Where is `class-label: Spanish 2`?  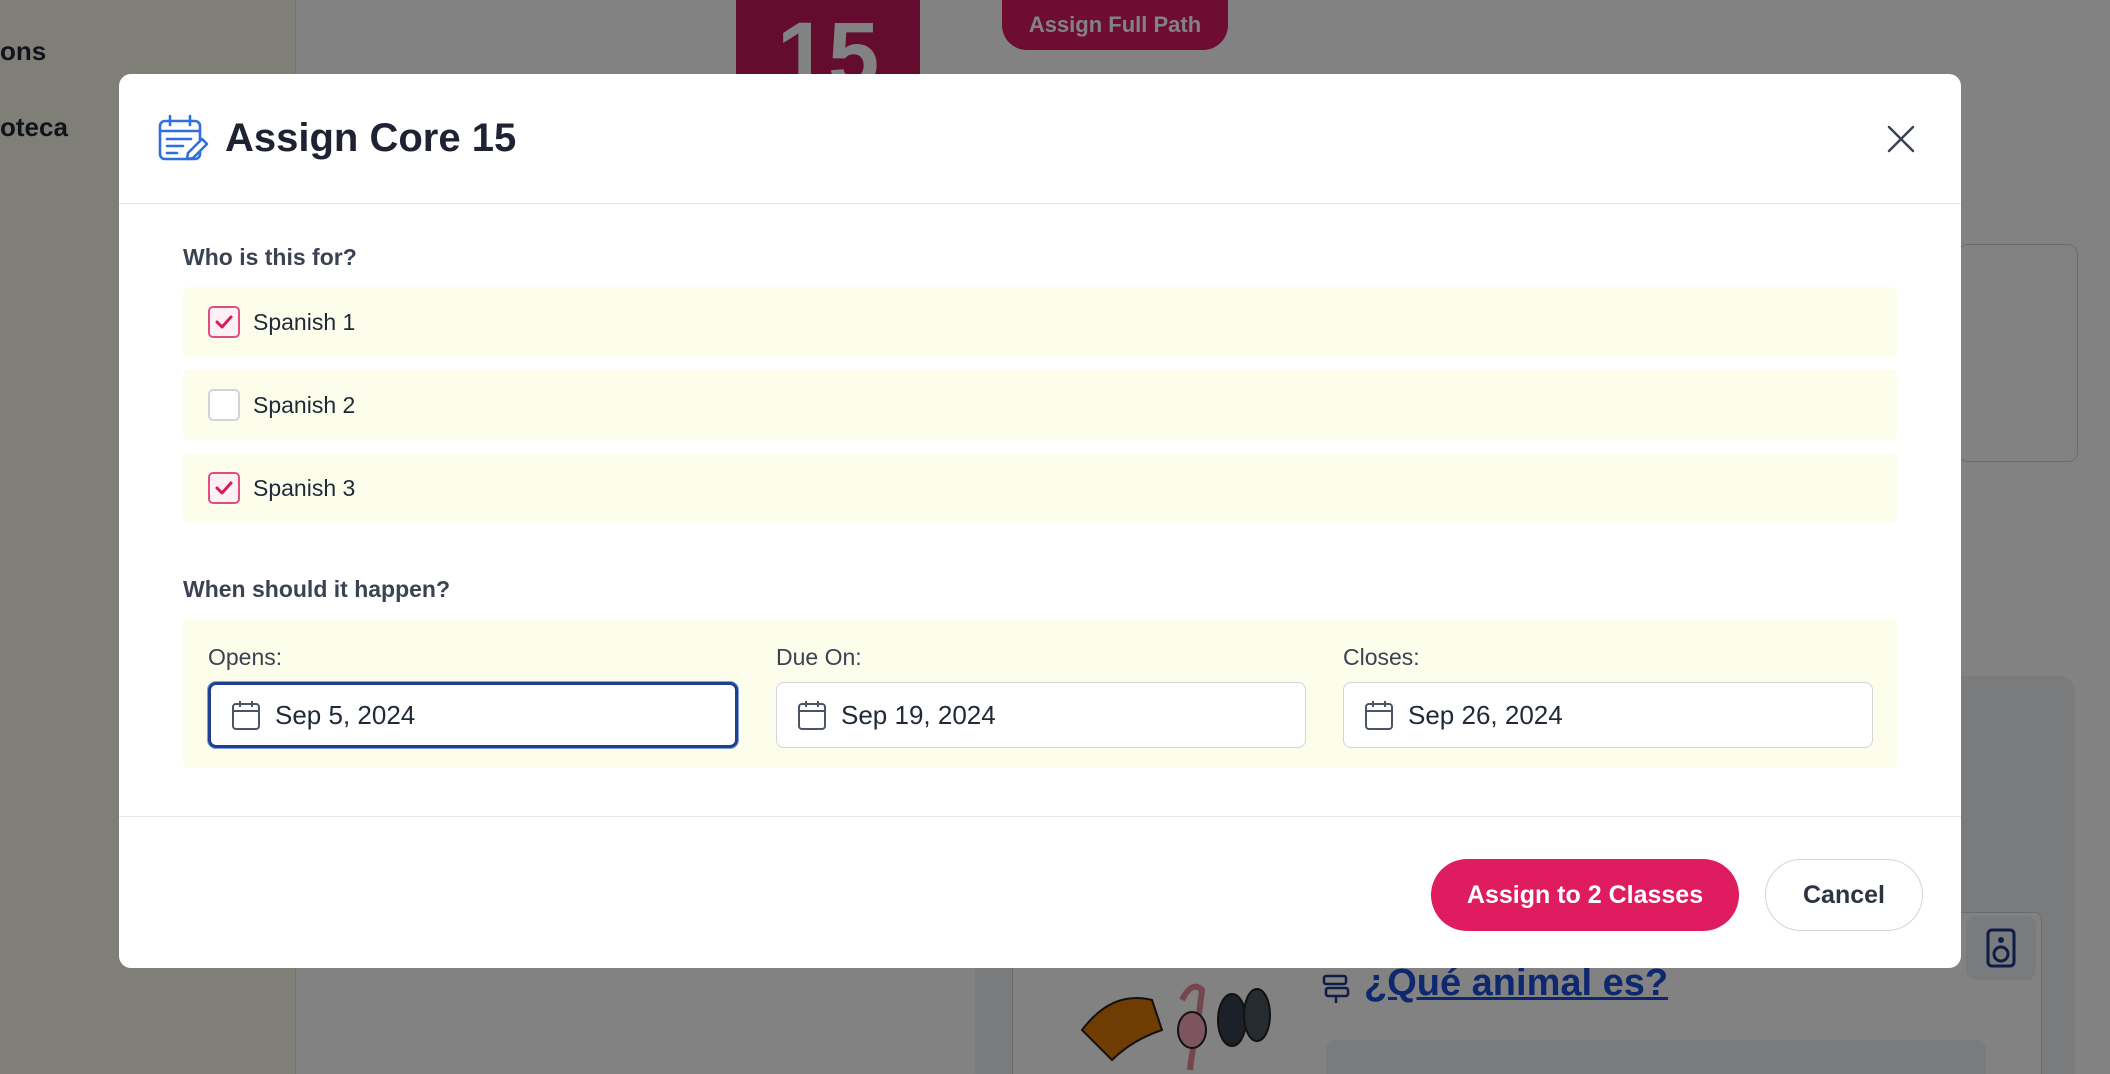 class-label: Spanish 2 is located at coordinates (304, 404).